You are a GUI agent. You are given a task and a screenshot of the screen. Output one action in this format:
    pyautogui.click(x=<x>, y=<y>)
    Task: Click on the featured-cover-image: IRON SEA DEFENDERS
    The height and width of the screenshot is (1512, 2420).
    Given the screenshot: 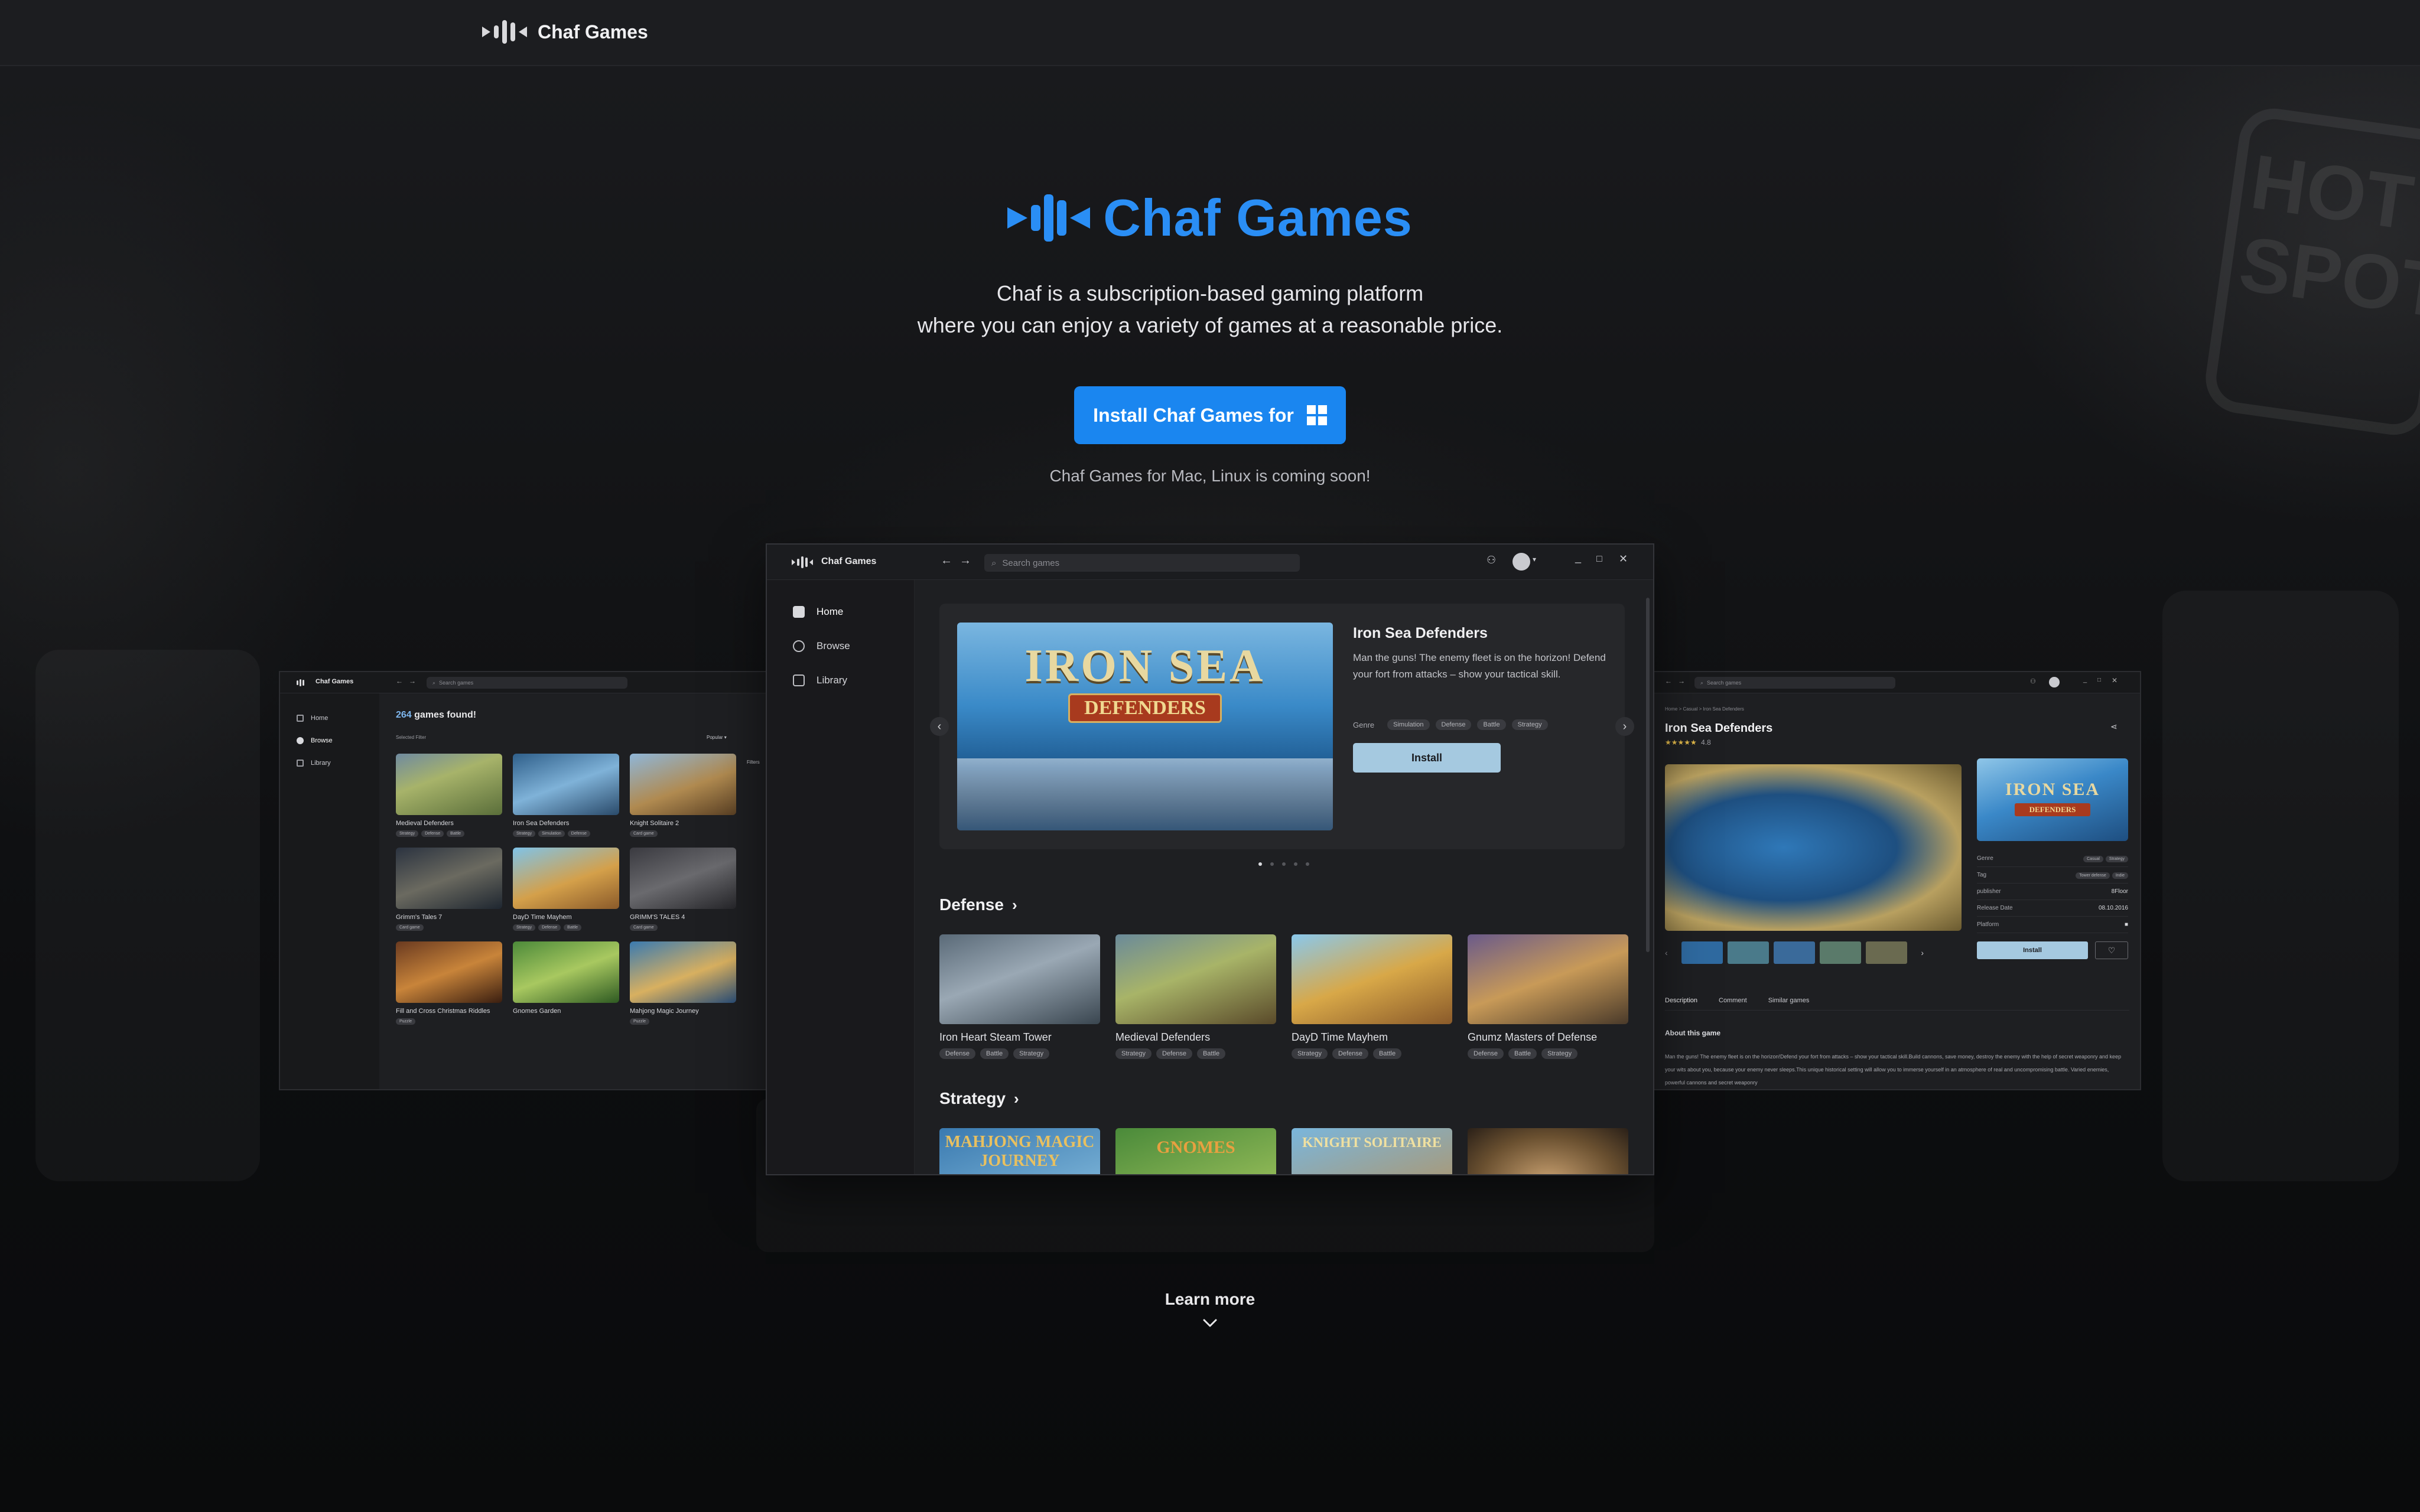 What is the action you would take?
    pyautogui.click(x=1145, y=726)
    